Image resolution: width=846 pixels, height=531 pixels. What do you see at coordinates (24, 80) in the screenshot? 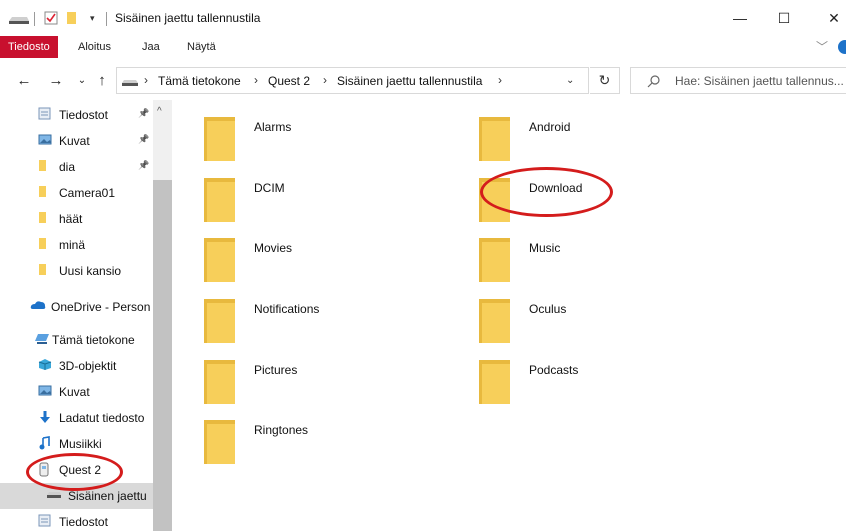
I see `back-icon: ←` at bounding box center [24, 80].